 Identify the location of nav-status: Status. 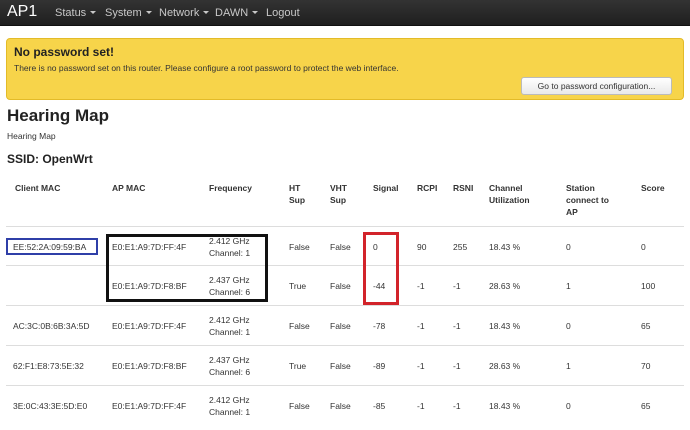
(76, 13).